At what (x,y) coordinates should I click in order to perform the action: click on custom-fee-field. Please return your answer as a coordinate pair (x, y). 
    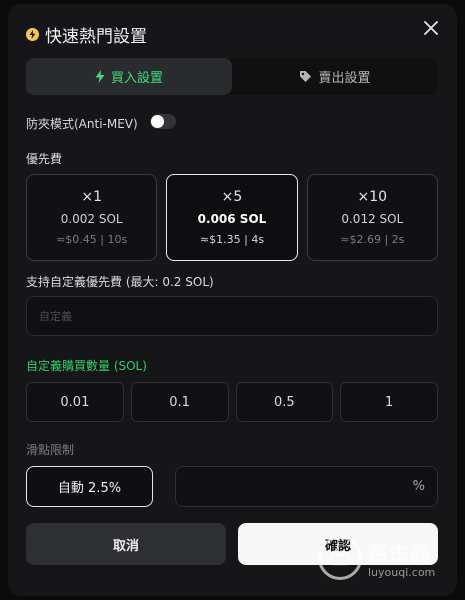
    Looking at the image, I should click on (232, 316).